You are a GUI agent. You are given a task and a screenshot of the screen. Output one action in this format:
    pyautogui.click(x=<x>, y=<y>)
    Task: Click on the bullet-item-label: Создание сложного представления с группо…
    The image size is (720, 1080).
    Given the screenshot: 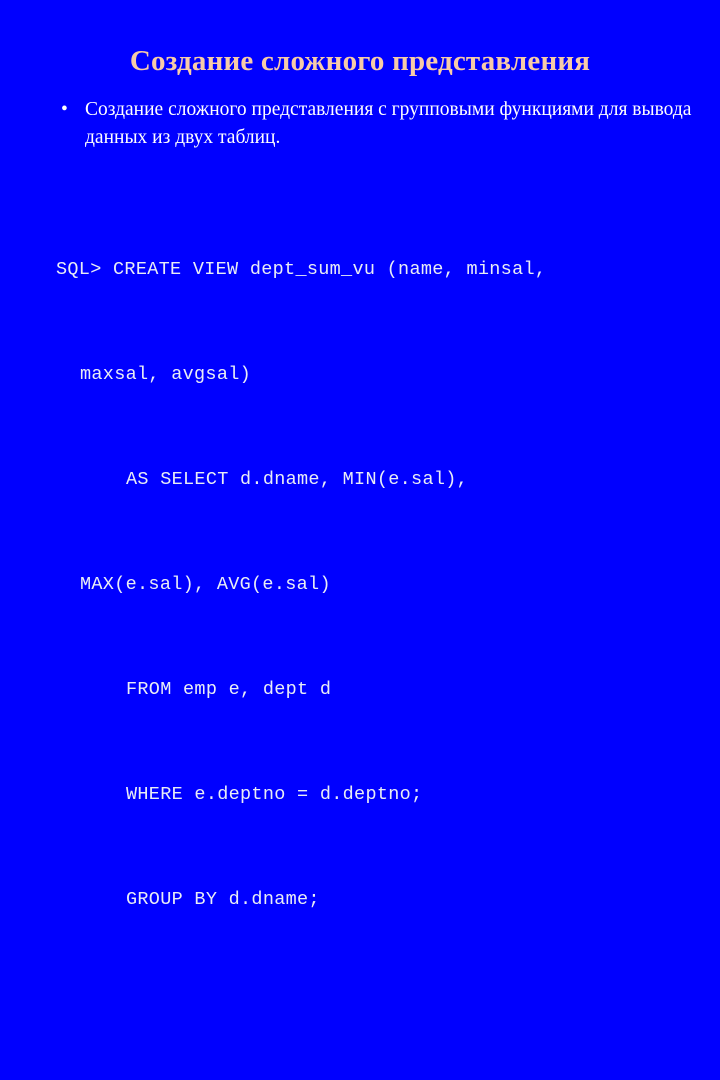 What is the action you would take?
    pyautogui.click(x=388, y=123)
    